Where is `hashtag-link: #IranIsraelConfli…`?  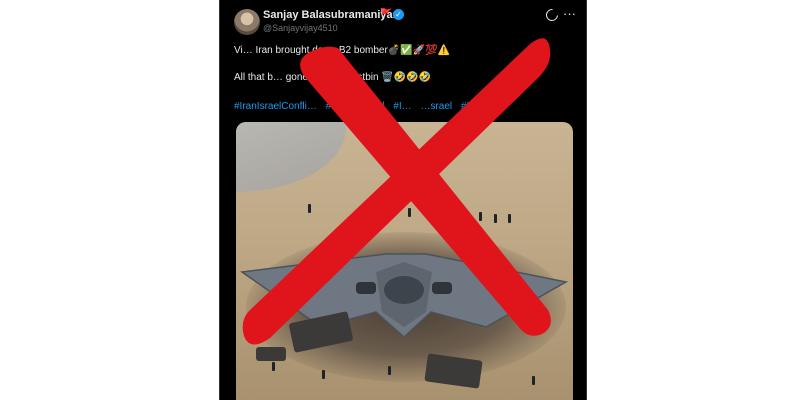
hashtag-link: #IranIsraelConfli… is located at coordinates (275, 106).